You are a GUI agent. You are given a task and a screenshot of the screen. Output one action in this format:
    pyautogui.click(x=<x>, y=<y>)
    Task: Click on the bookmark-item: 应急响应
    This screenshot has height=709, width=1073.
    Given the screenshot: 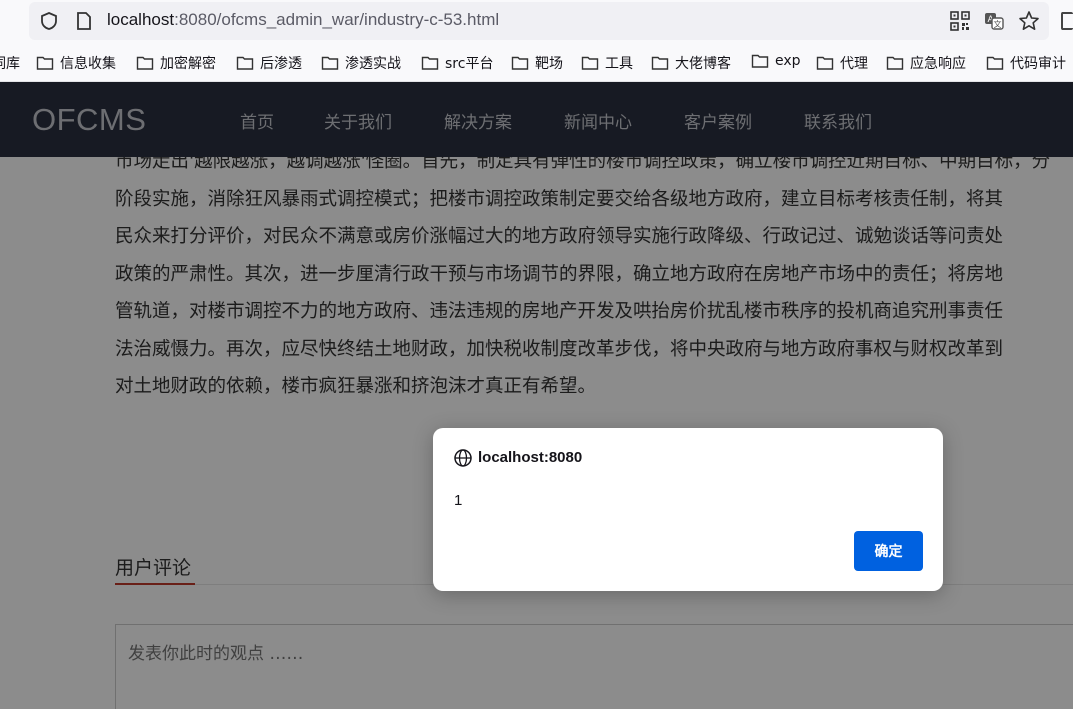 What is the action you would take?
    pyautogui.click(x=926, y=63)
    